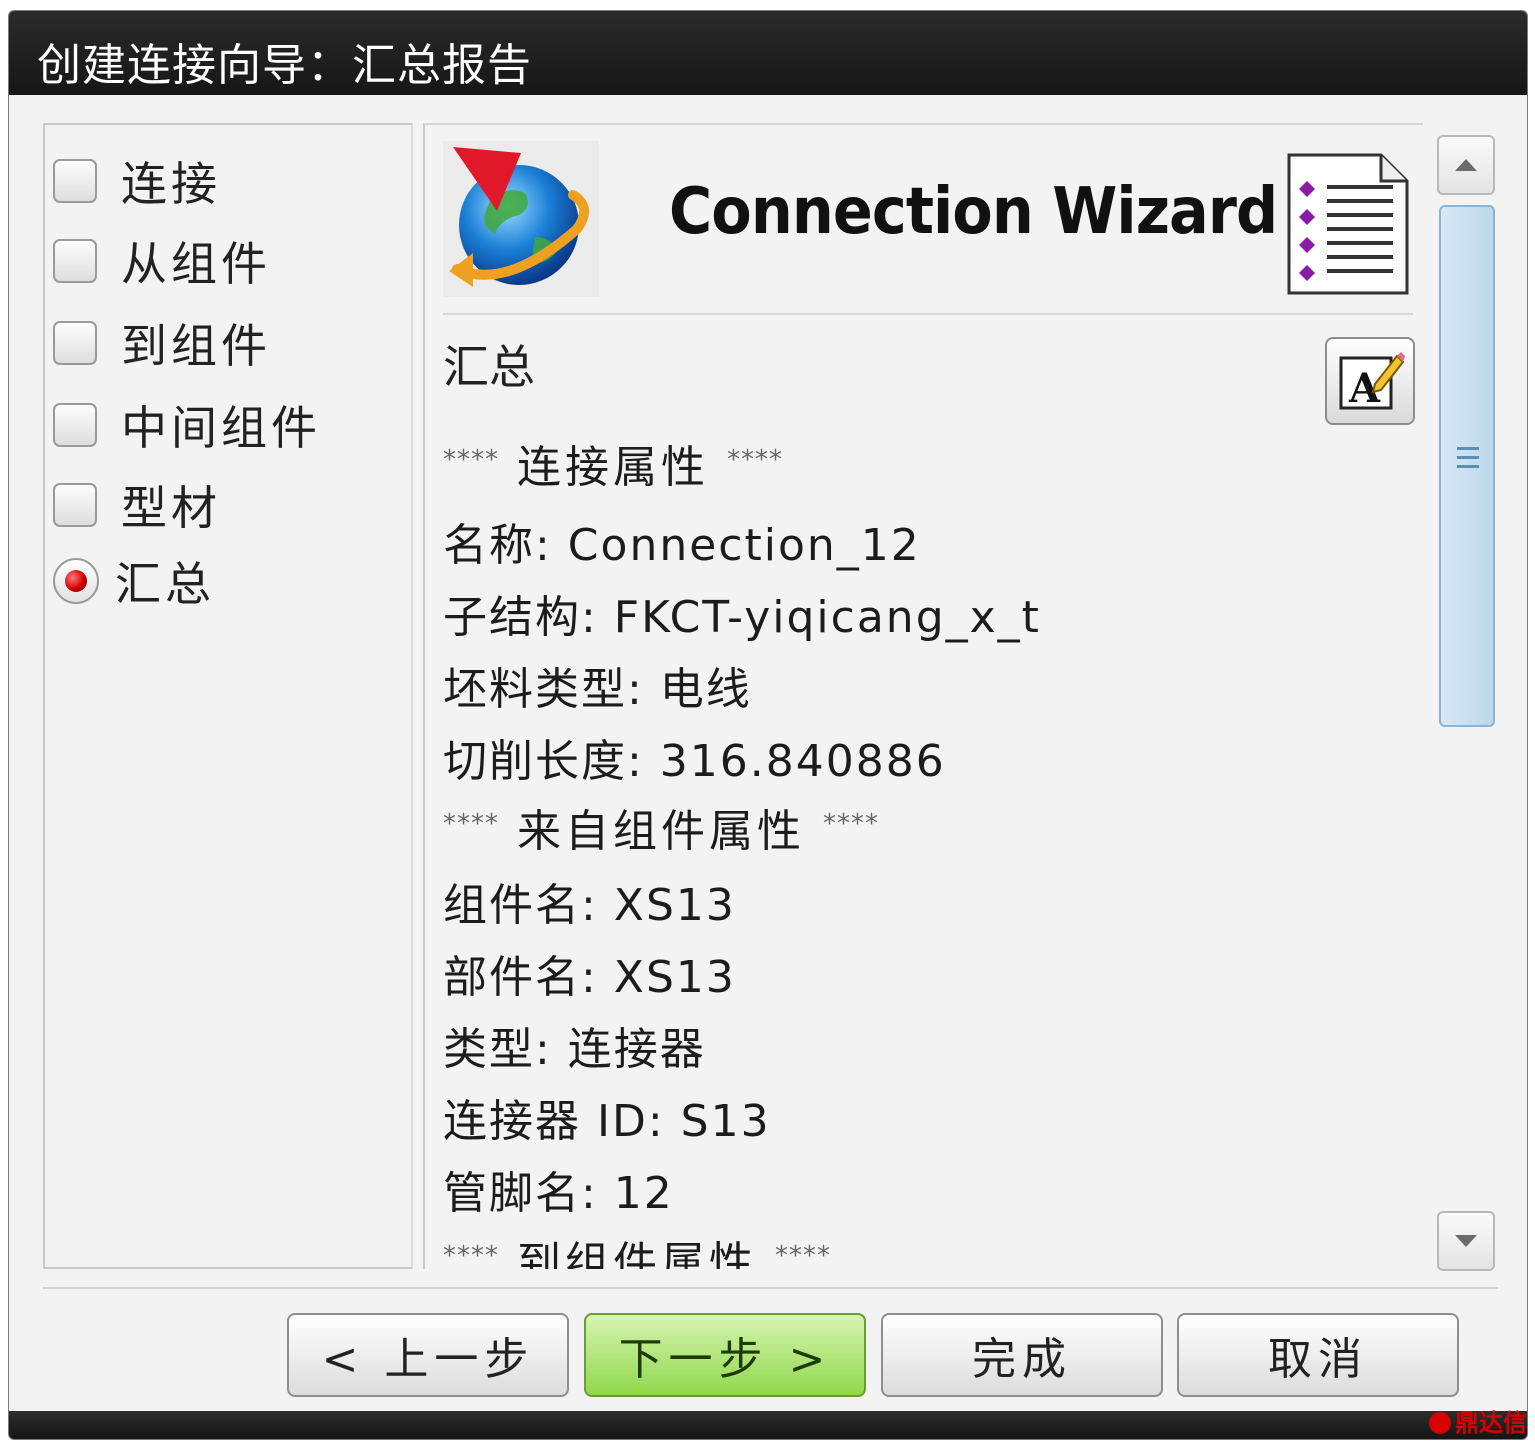 This screenshot has height=1448, width=1535. I want to click on section-title: 到组件属性, so click(637, 1253).